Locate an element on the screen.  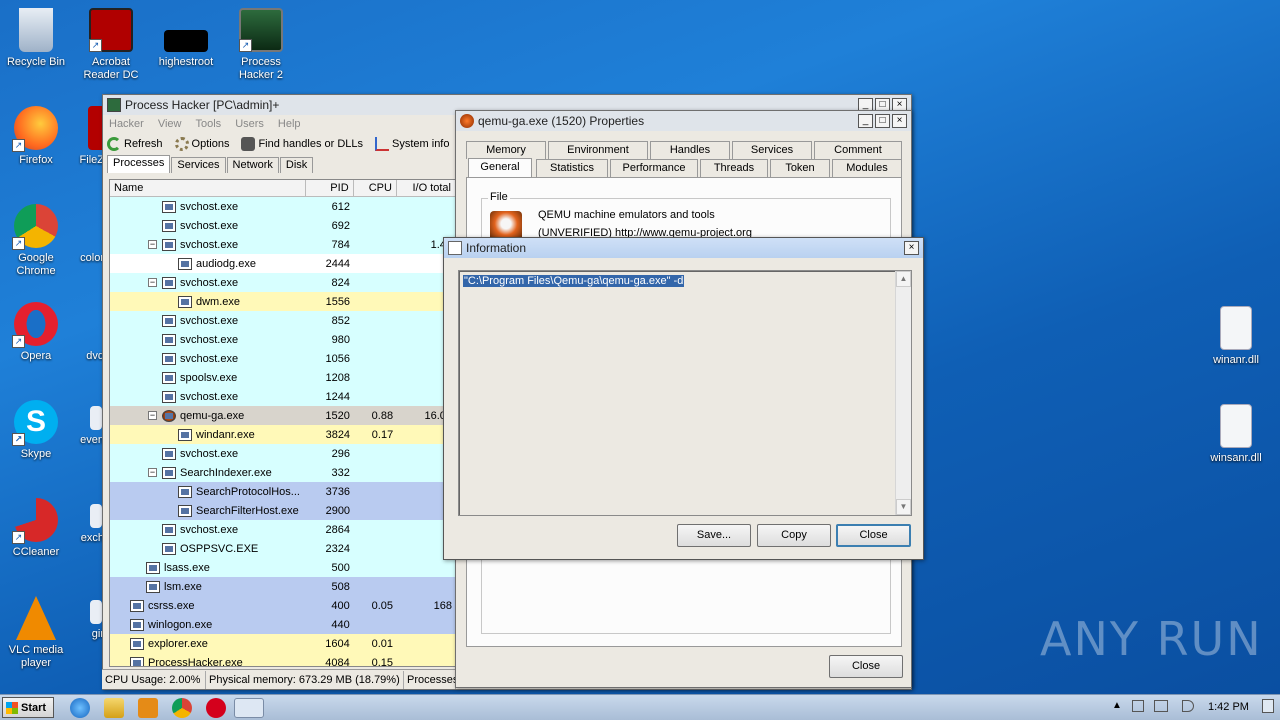
table-row: svchost.exe 852 is located at coordinates (283, 320).